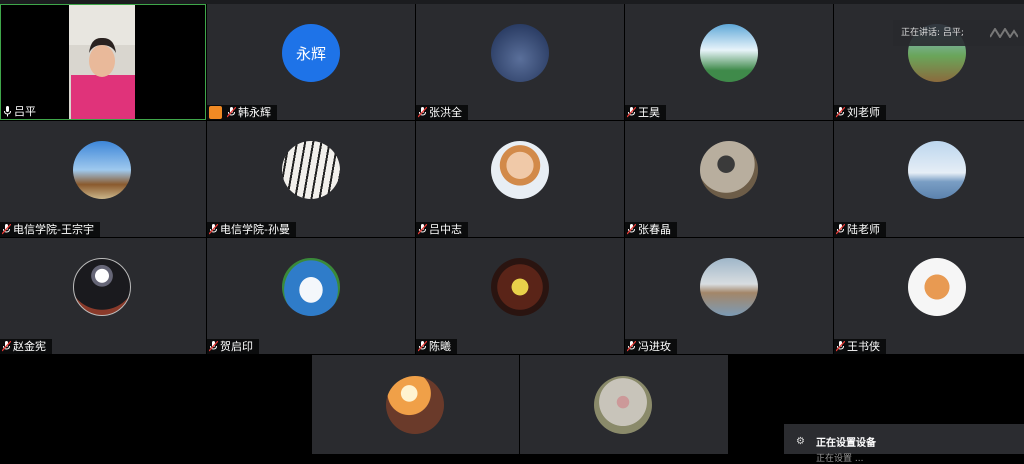 This screenshot has width=1024, height=464. I want to click on video-tile: 吕中志, so click(520, 179).